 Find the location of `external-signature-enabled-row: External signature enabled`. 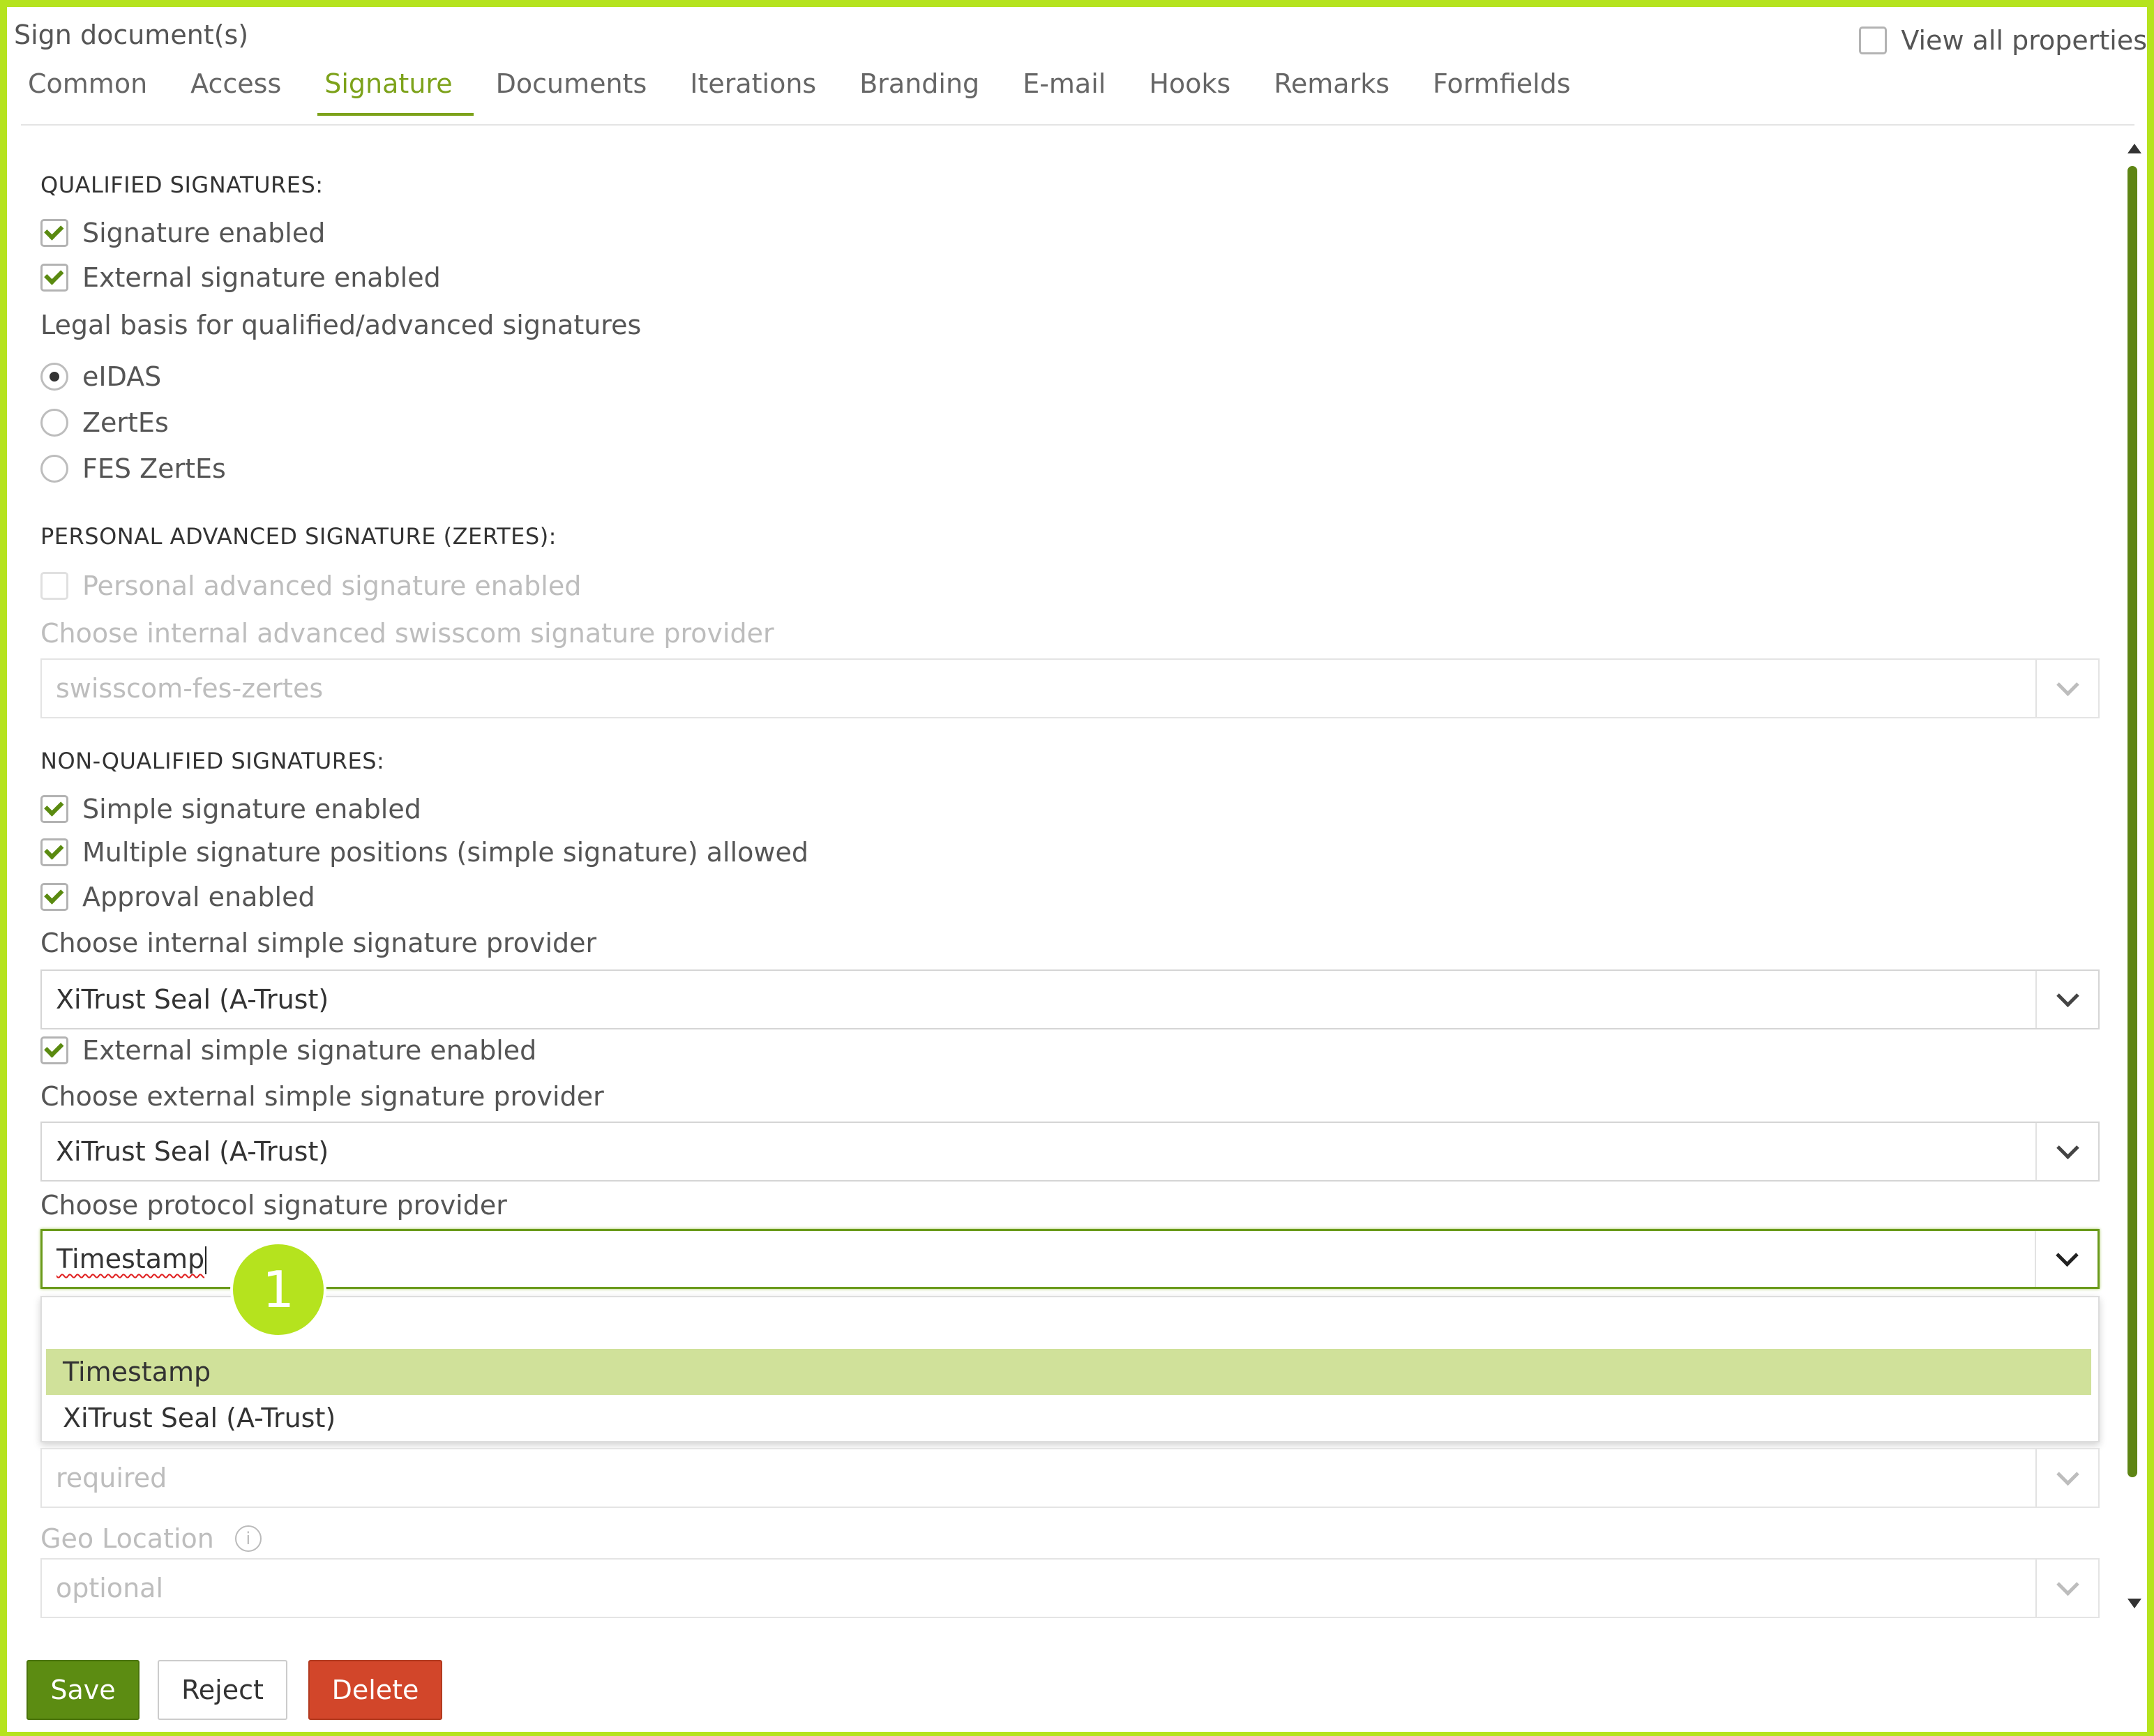

external-signature-enabled-row: External signature enabled is located at coordinates (240, 277).